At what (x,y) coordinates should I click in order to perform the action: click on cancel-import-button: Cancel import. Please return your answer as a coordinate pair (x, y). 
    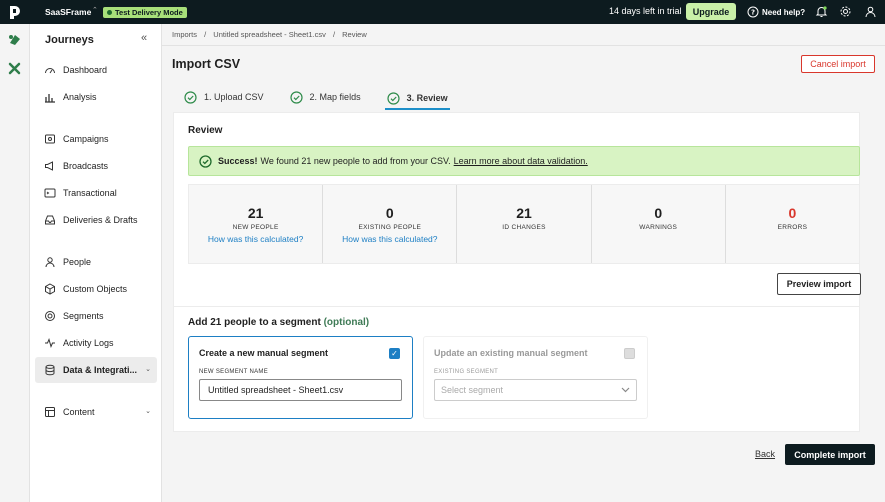
    Looking at the image, I should click on (838, 64).